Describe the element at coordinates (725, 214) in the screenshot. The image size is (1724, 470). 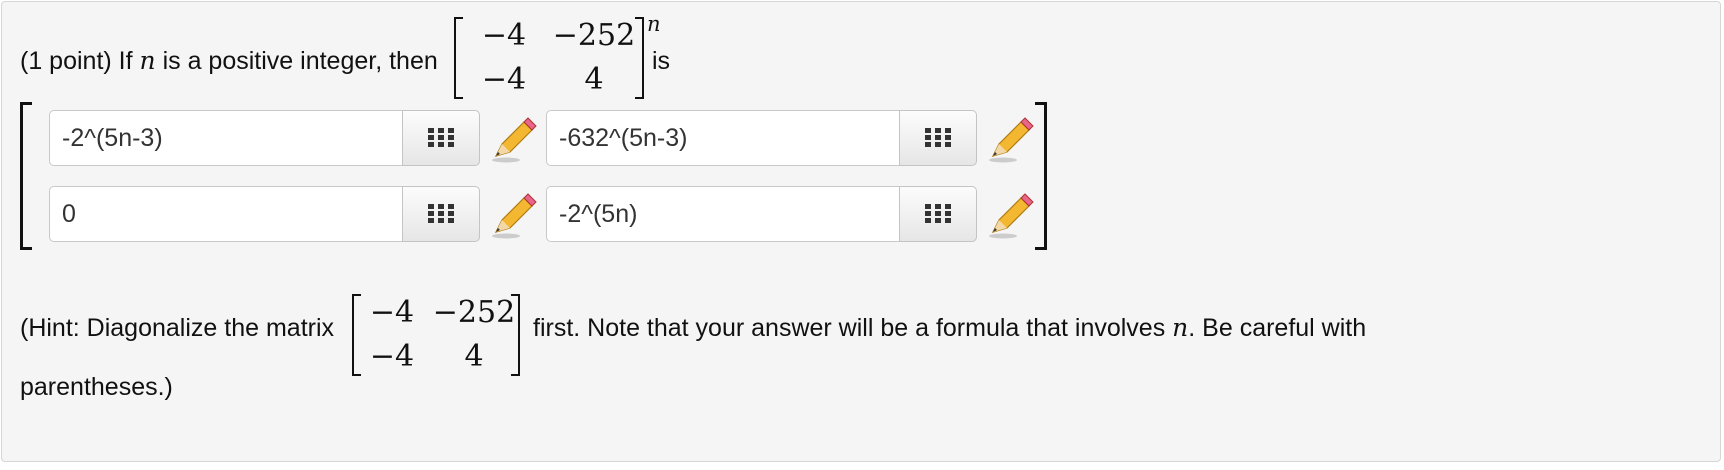
I see `answer-input-r2c2: -2^(5n)` at that location.